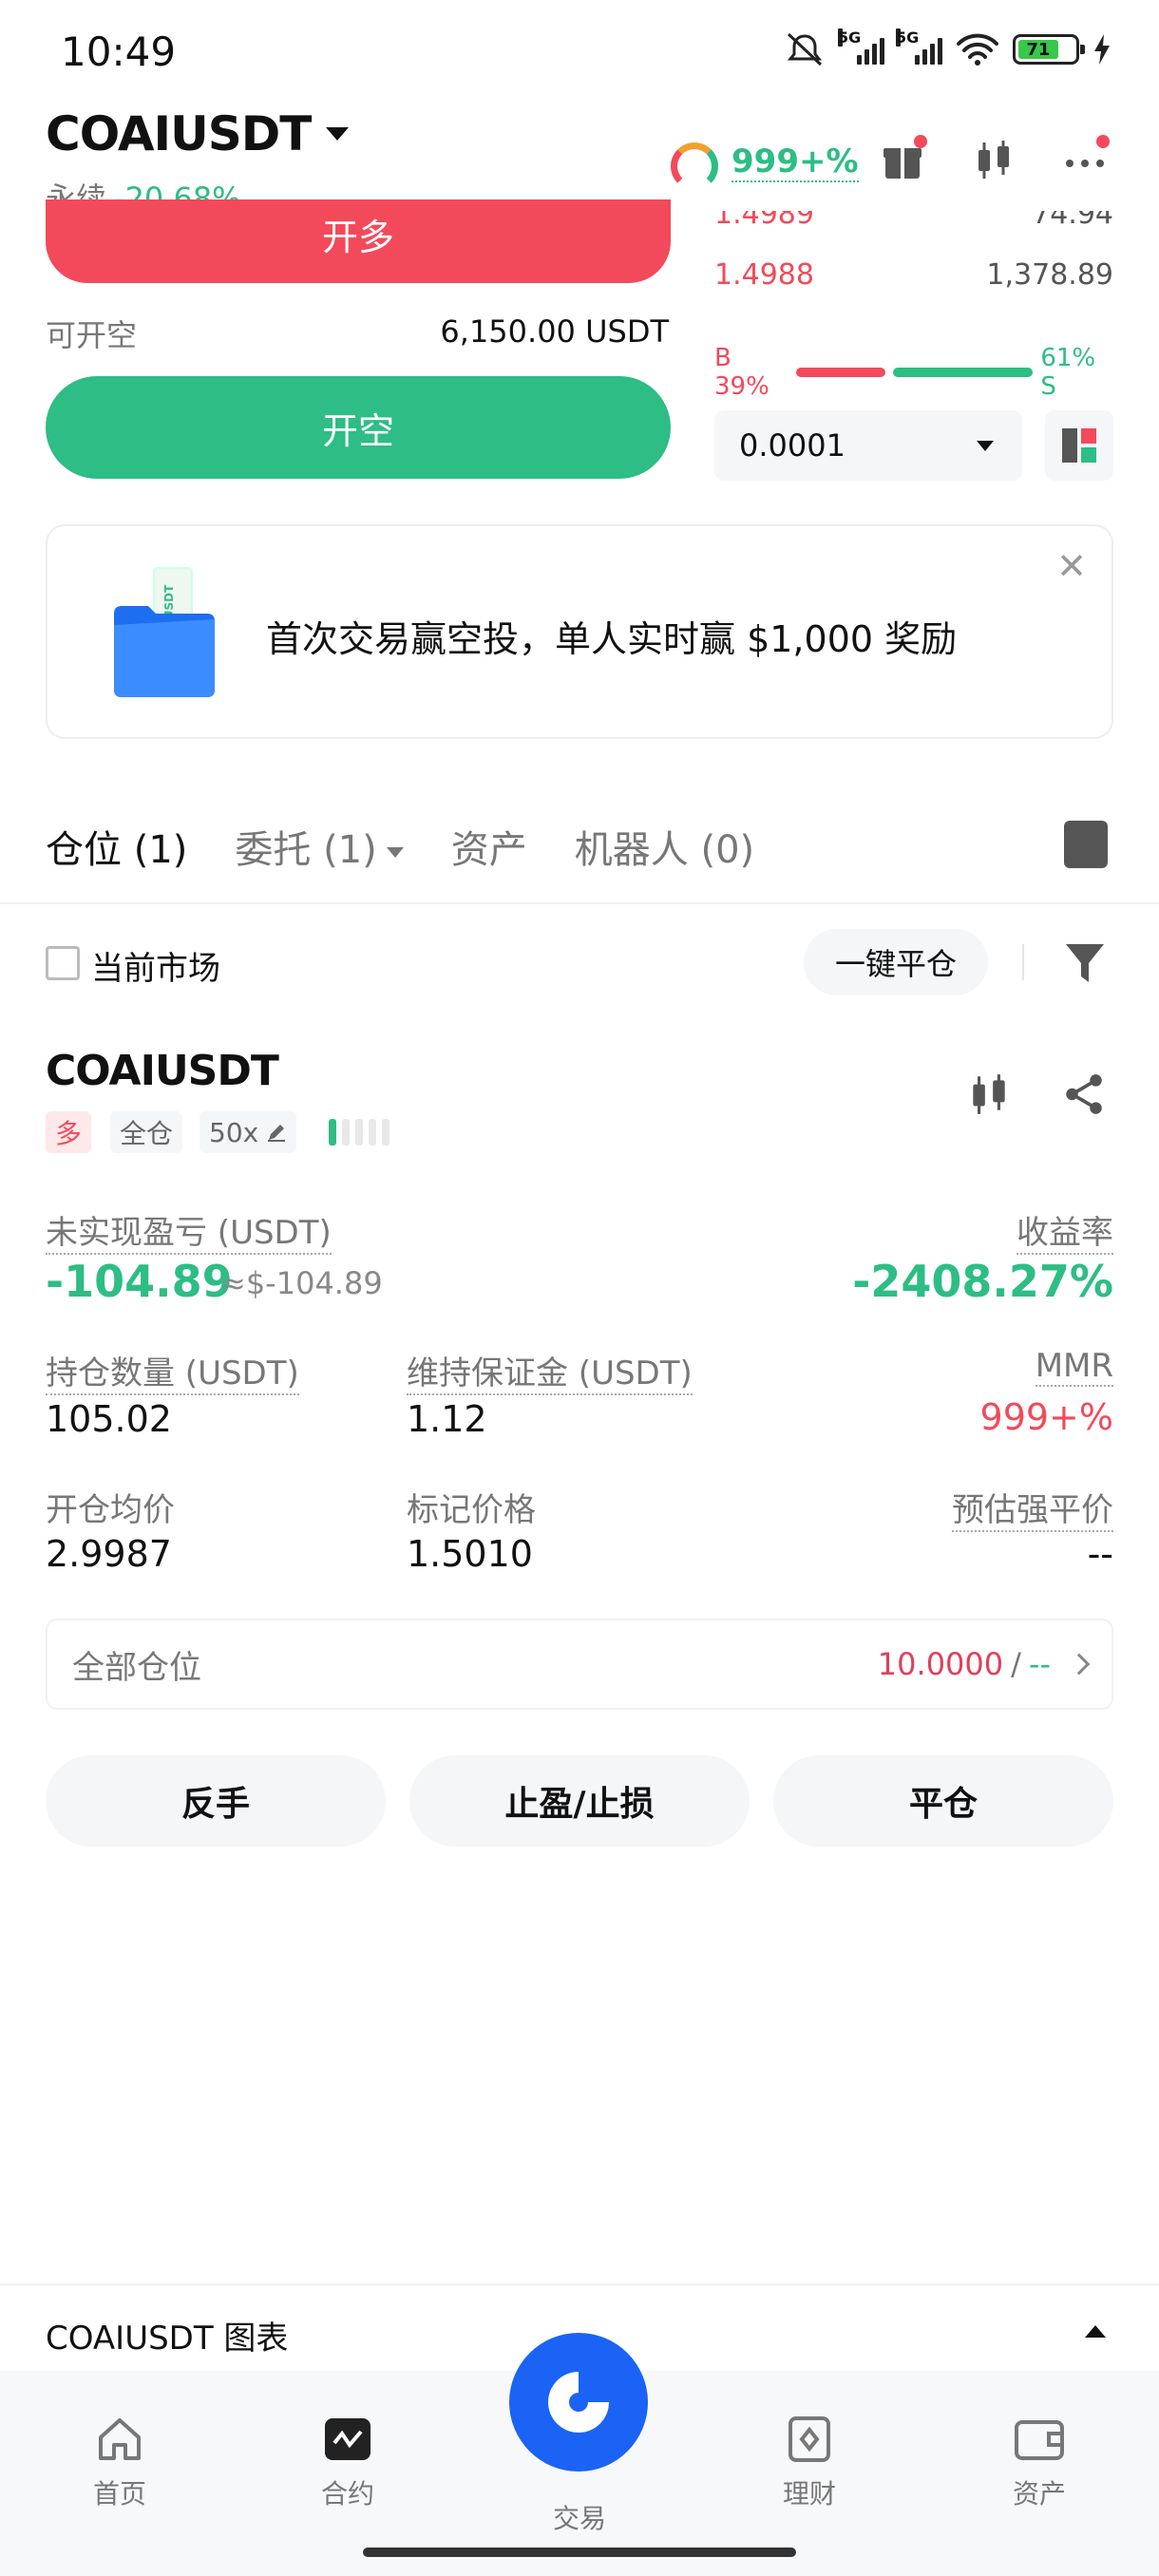  Describe the element at coordinates (1068, 372) in the screenshot. I see `sell-ratio: 61% S` at that location.